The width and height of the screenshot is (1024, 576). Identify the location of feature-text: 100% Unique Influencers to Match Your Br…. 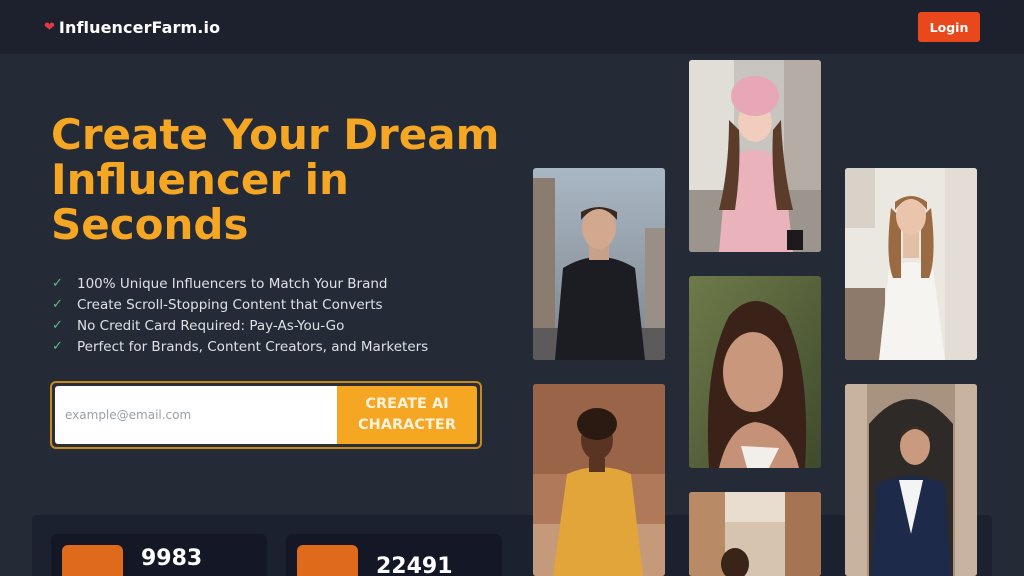
(232, 283).